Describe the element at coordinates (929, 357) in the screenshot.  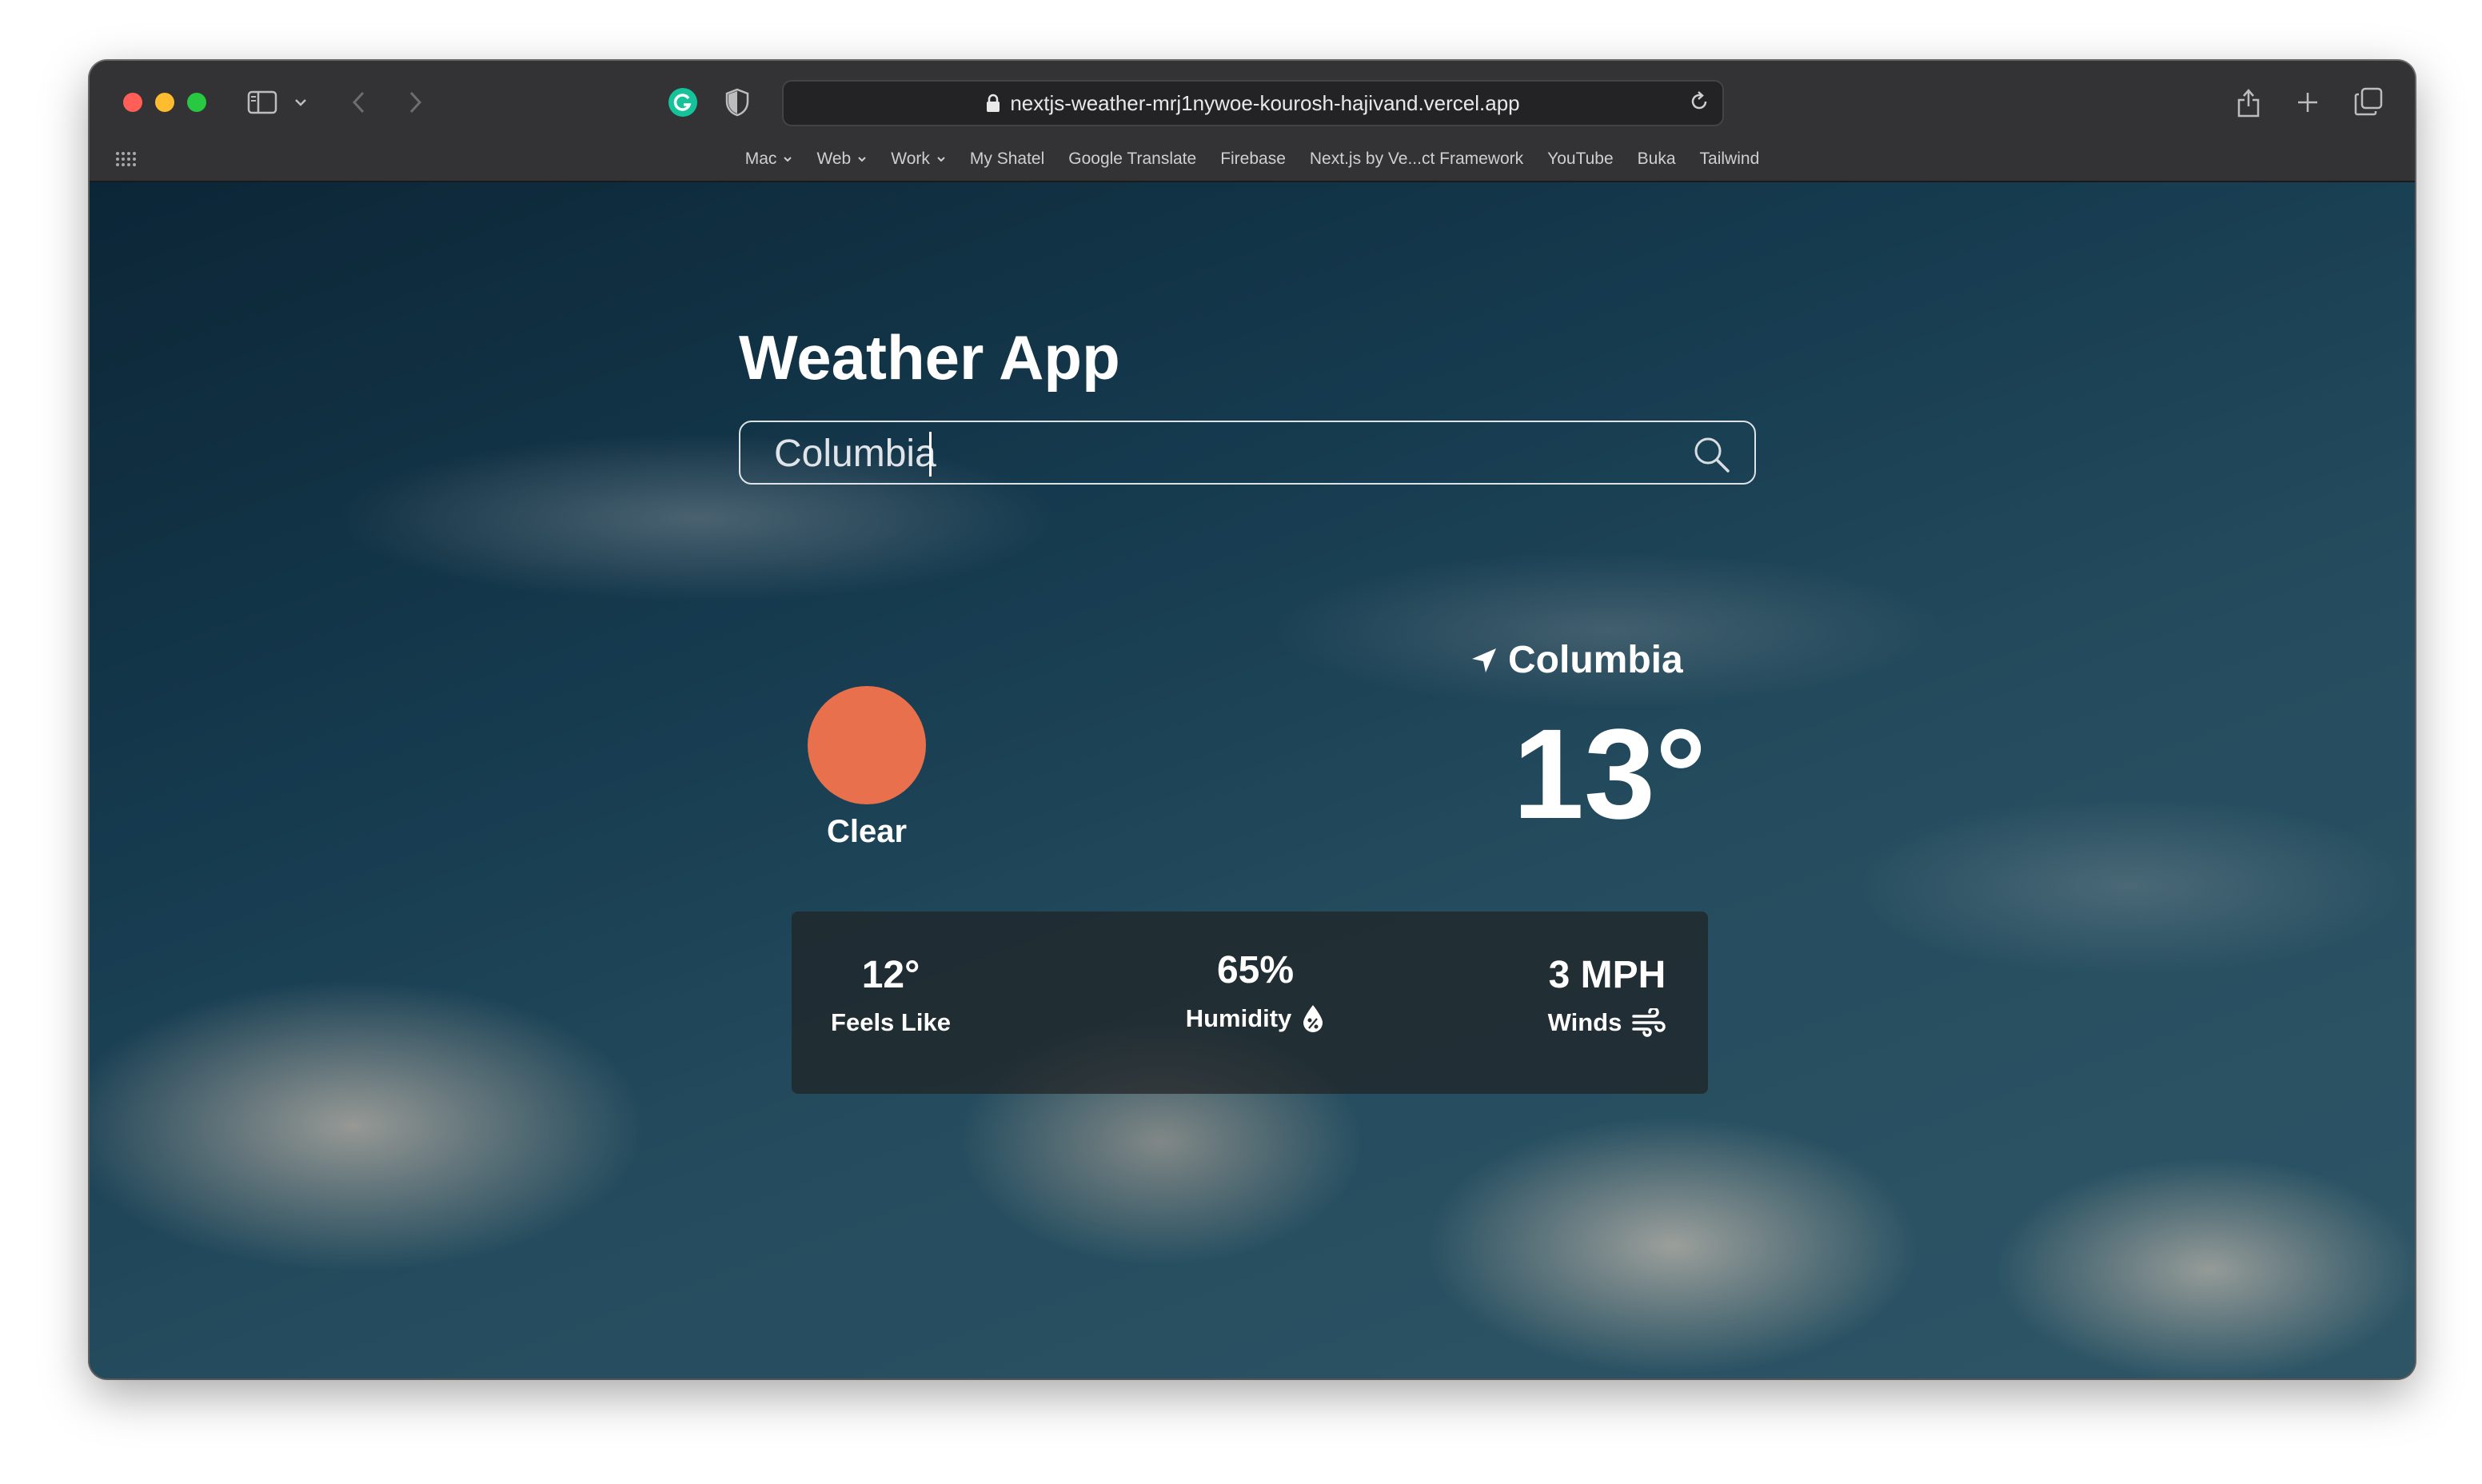
I see `app-title: Weather App` at that location.